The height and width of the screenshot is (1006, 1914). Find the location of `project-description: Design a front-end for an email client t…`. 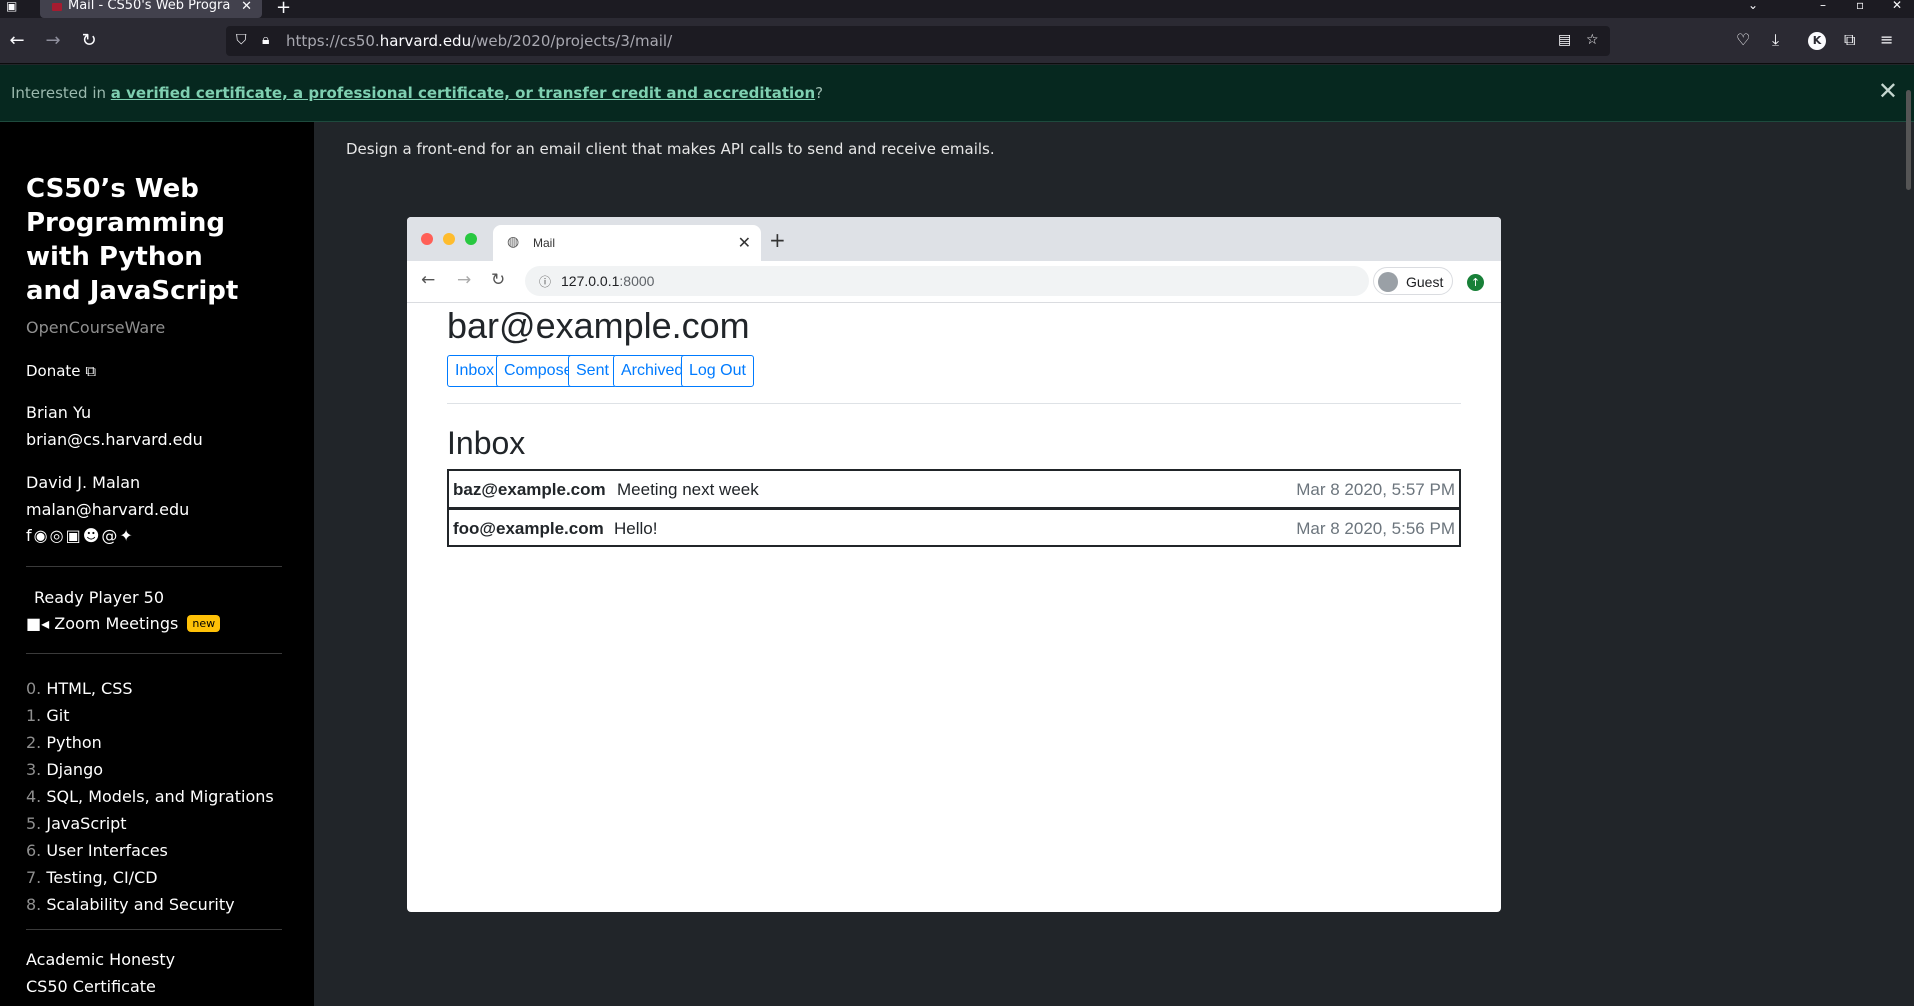

project-description: Design a front-end for an email client t… is located at coordinates (670, 149).